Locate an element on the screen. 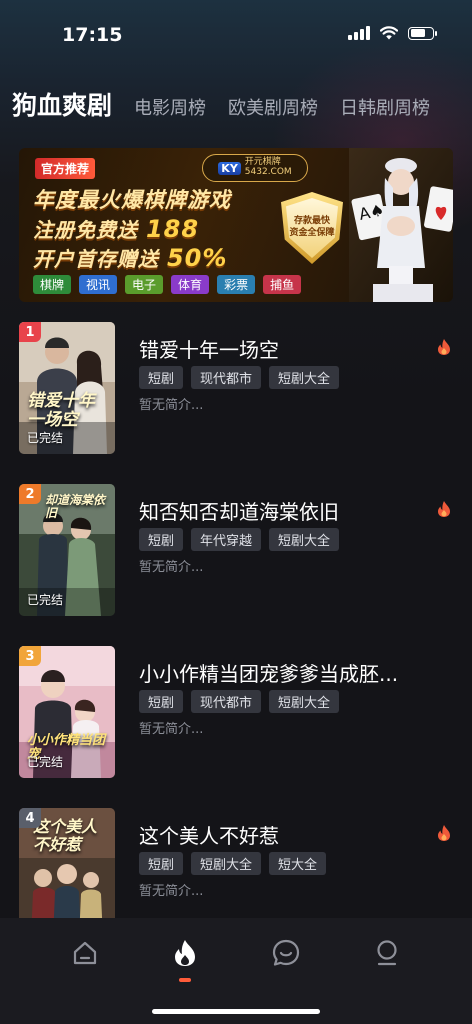 The image size is (472, 1024). banner-shield-line-2: 资金全保障 is located at coordinates (312, 233).